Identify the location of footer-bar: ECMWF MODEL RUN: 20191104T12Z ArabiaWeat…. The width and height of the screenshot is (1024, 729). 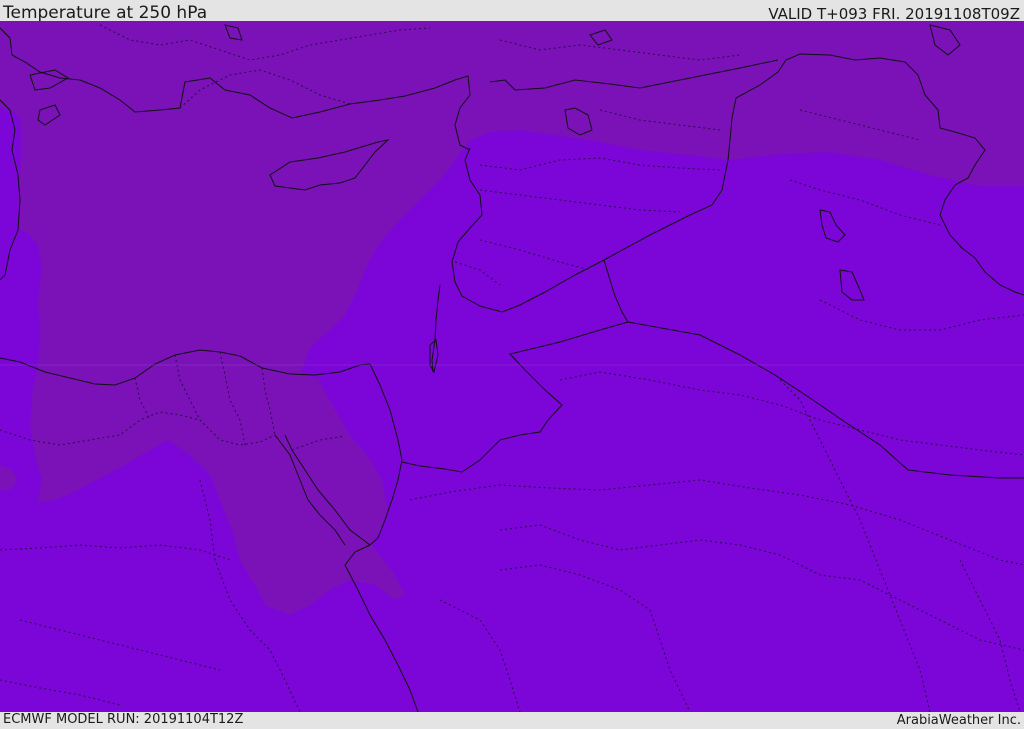
(512, 720).